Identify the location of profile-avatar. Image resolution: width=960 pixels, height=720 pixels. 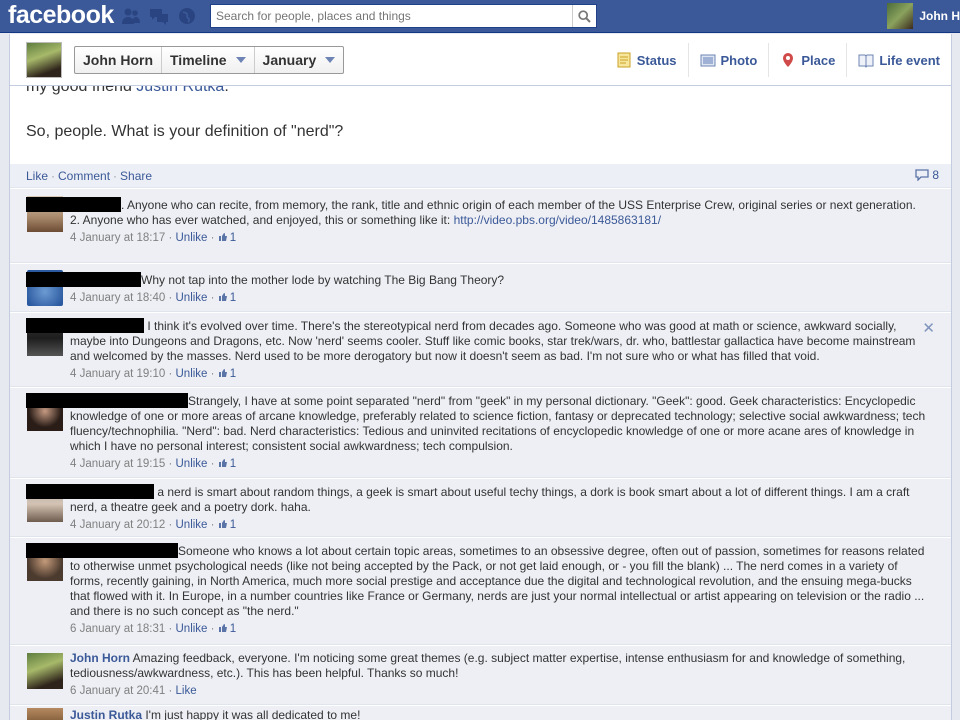
(44, 60).